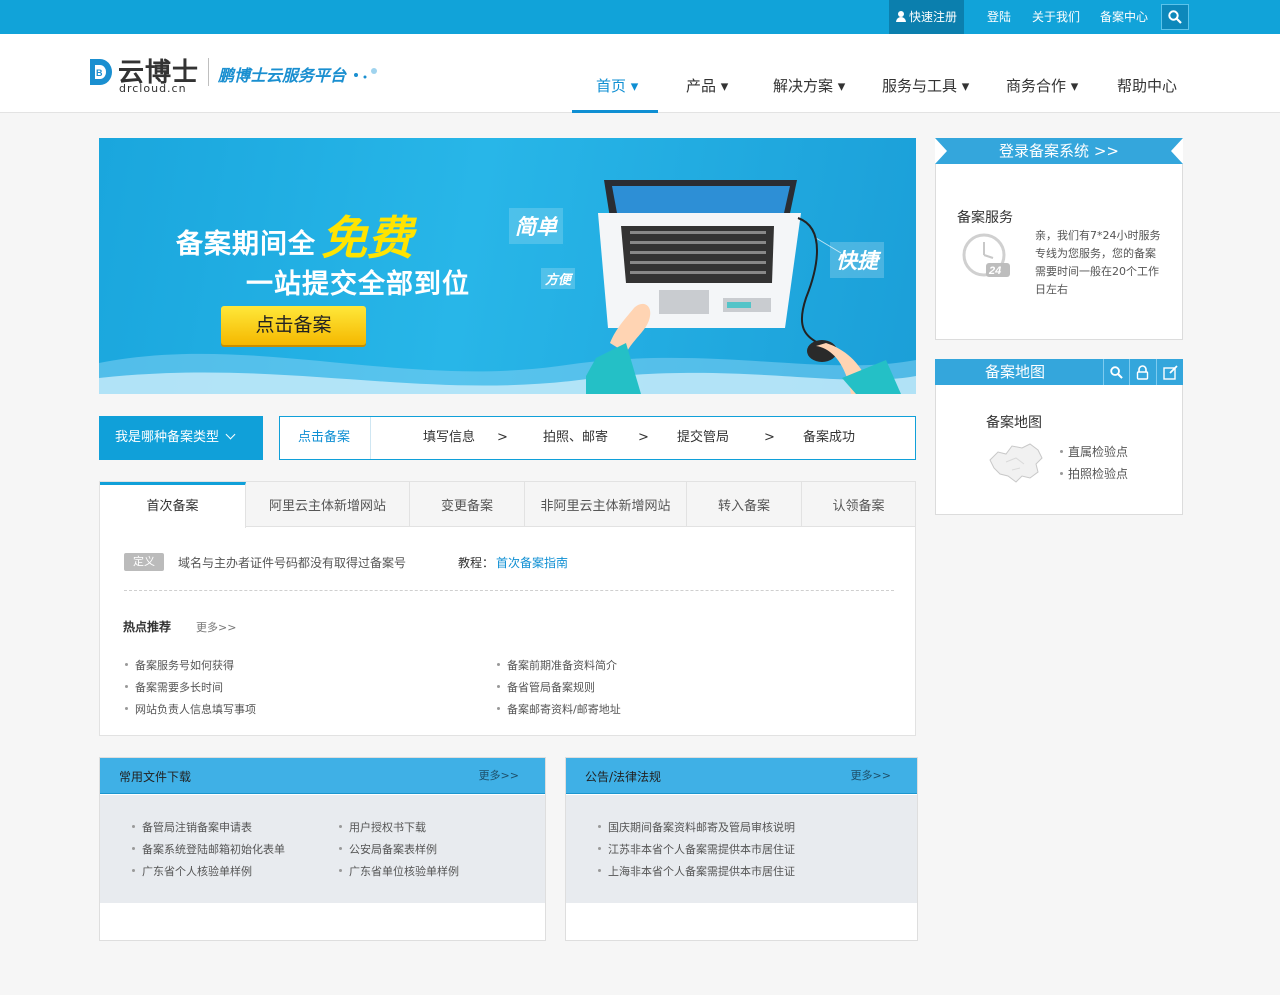 This screenshot has height=995, width=1280. I want to click on map-lock-button, so click(1142, 372).